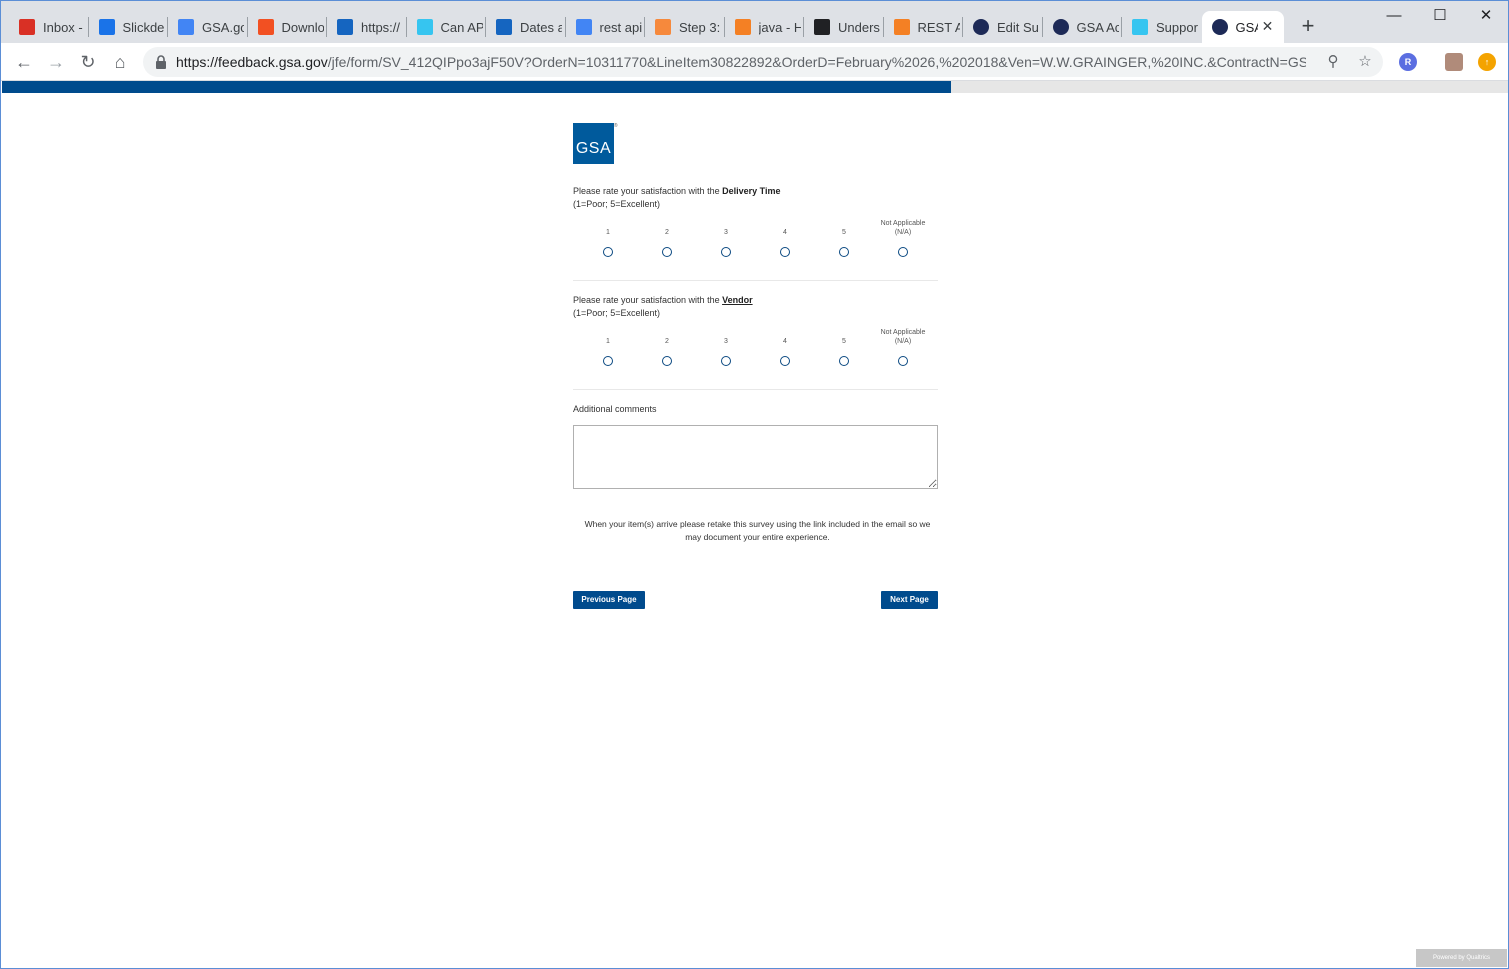 The image size is (1509, 969). I want to click on back-icon: ←, so click(24, 62).